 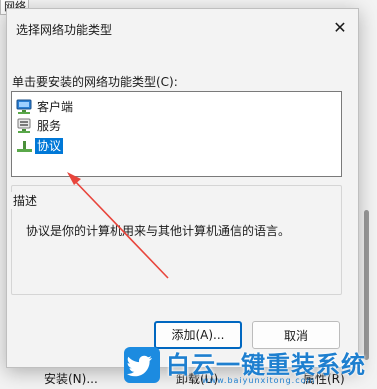 I want to click on watermark-url: www.baiyunxitong.com, so click(x=259, y=380).